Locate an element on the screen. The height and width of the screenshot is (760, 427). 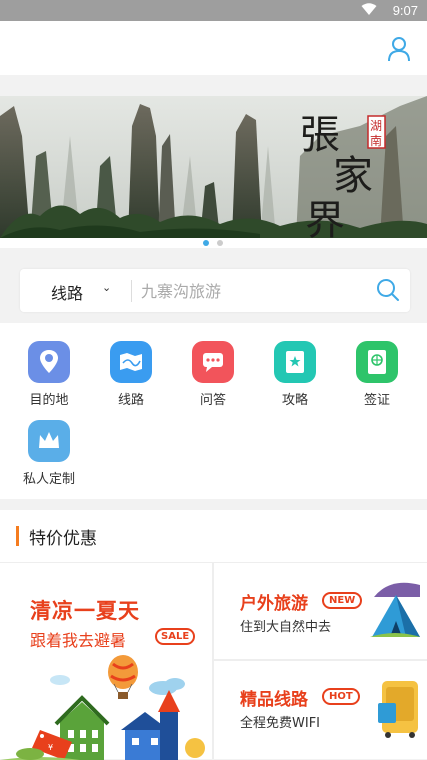
section-title: 特价优惠 is located at coordinates (63, 539).